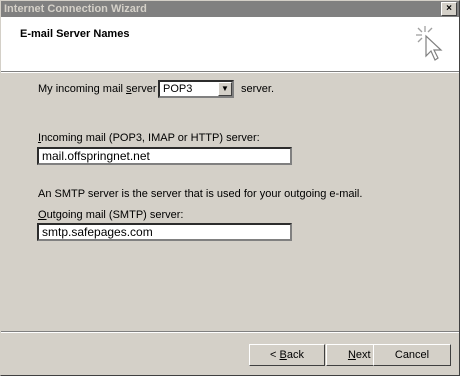 The width and height of the screenshot is (460, 376). I want to click on outgoing-accesskey: O, so click(42, 215).